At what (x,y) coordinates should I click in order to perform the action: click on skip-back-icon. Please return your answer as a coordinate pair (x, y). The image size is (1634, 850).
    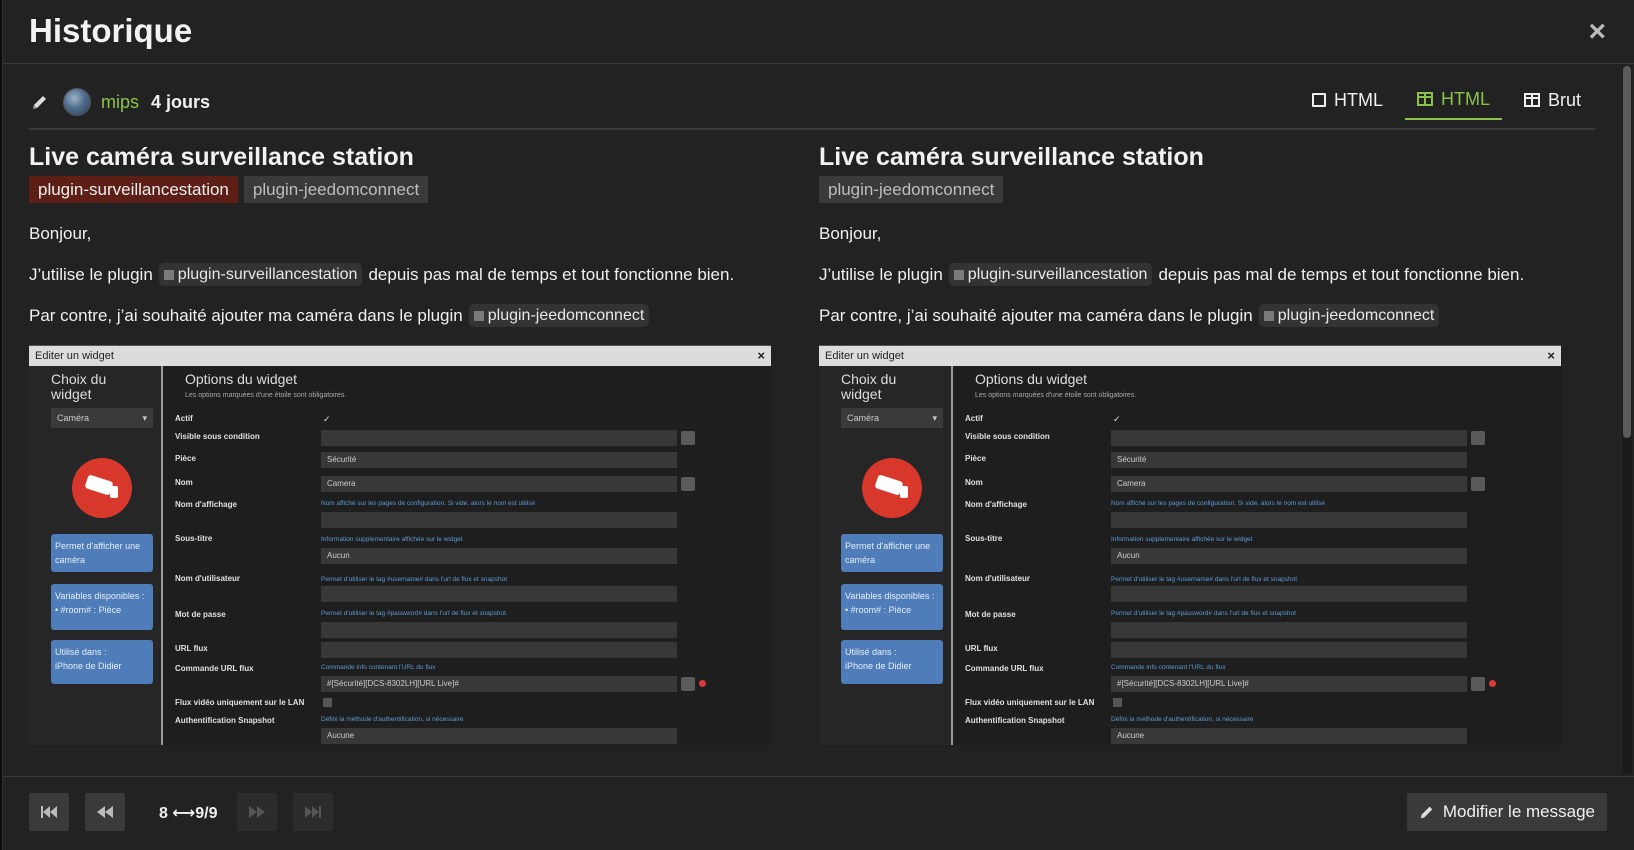
    Looking at the image, I should click on (49, 812).